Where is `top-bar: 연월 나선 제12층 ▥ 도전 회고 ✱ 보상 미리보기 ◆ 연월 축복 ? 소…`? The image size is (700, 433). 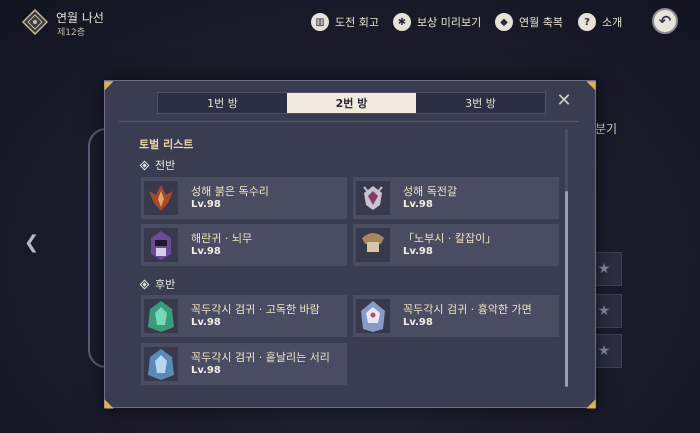 top-bar: 연월 나선 제12층 ▥ 도전 회고 ✱ 보상 미리보기 ◆ 연월 축복 ? 소… is located at coordinates (350, 22).